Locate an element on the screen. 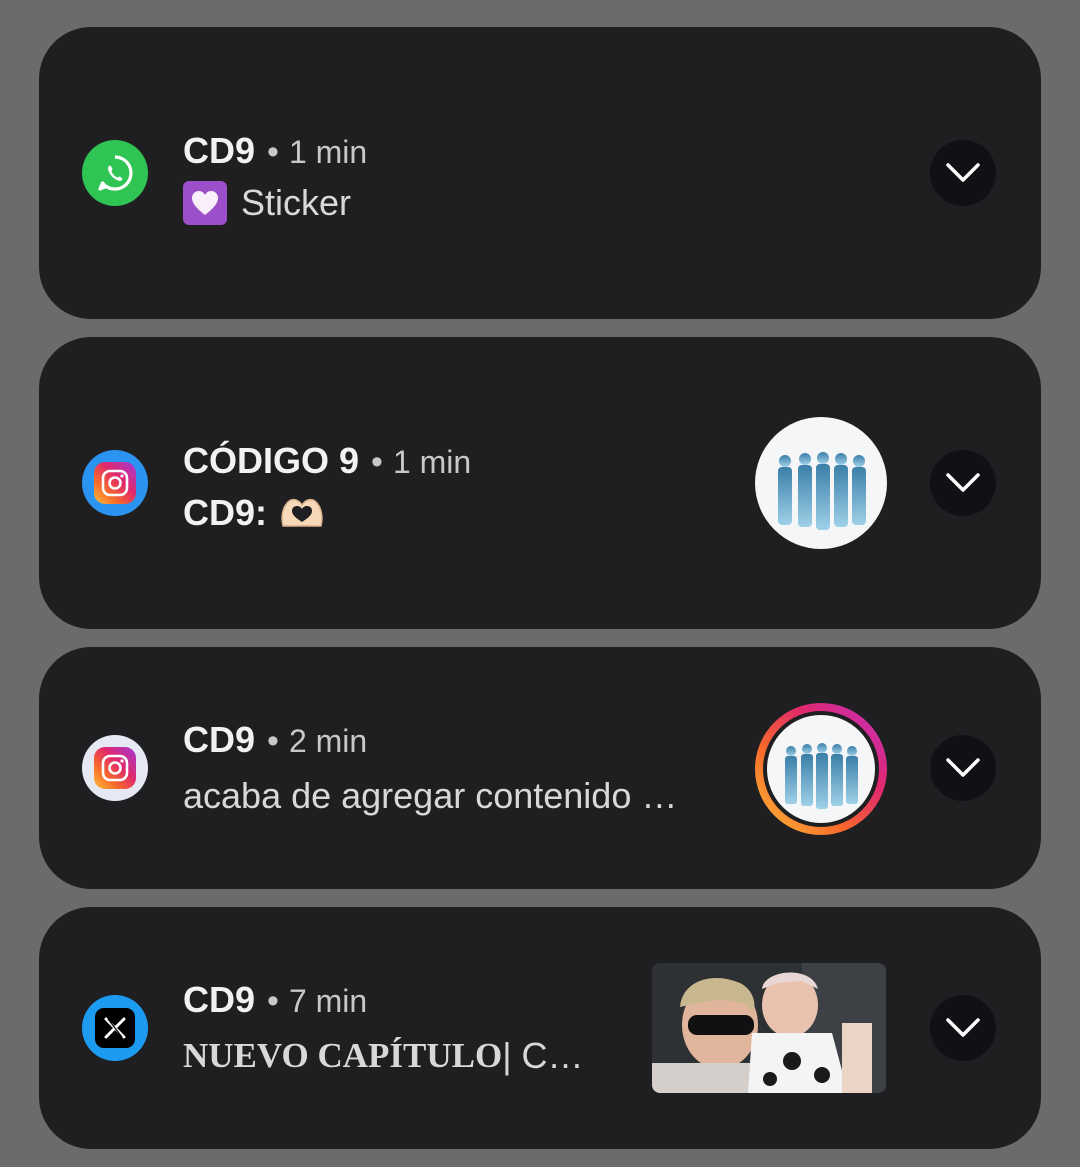 This screenshot has width=1080, height=1167. heart-hands-emoji is located at coordinates (302, 513).